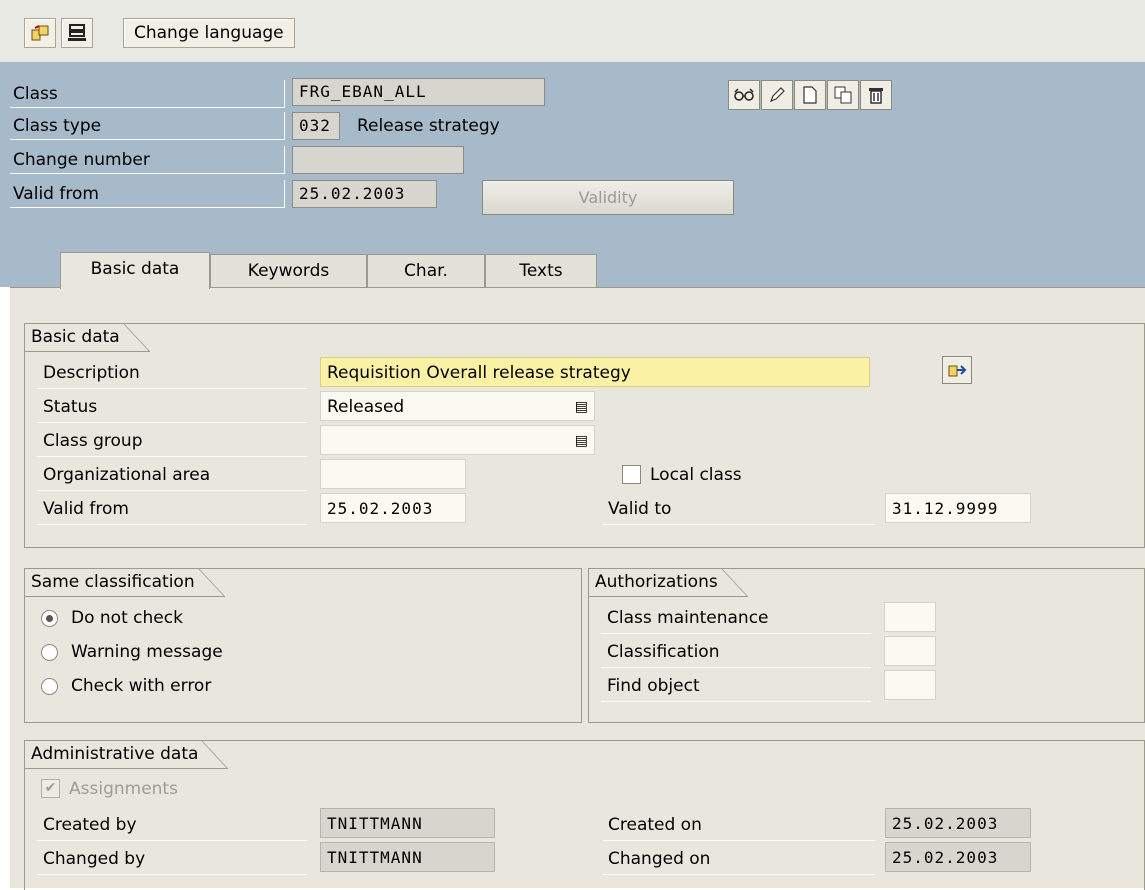 Image resolution: width=1145 pixels, height=890 pixels. I want to click on authorizations-title: Authorizations, so click(668, 583).